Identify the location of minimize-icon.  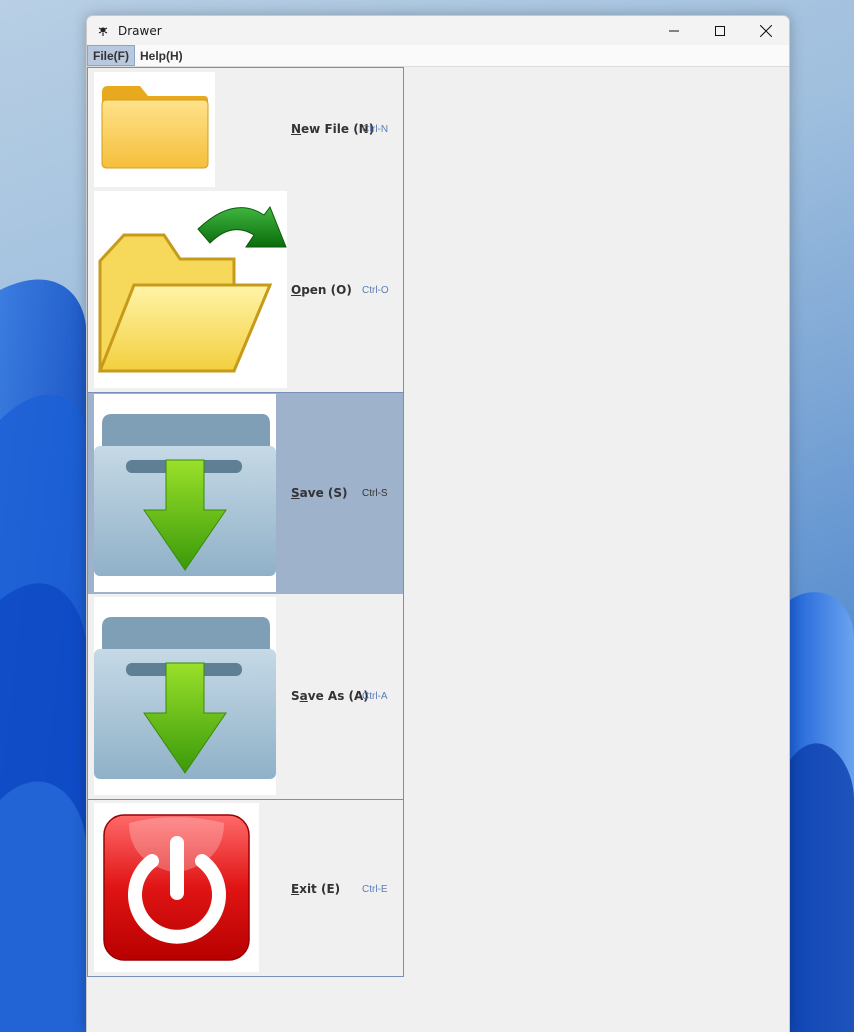
(674, 30).